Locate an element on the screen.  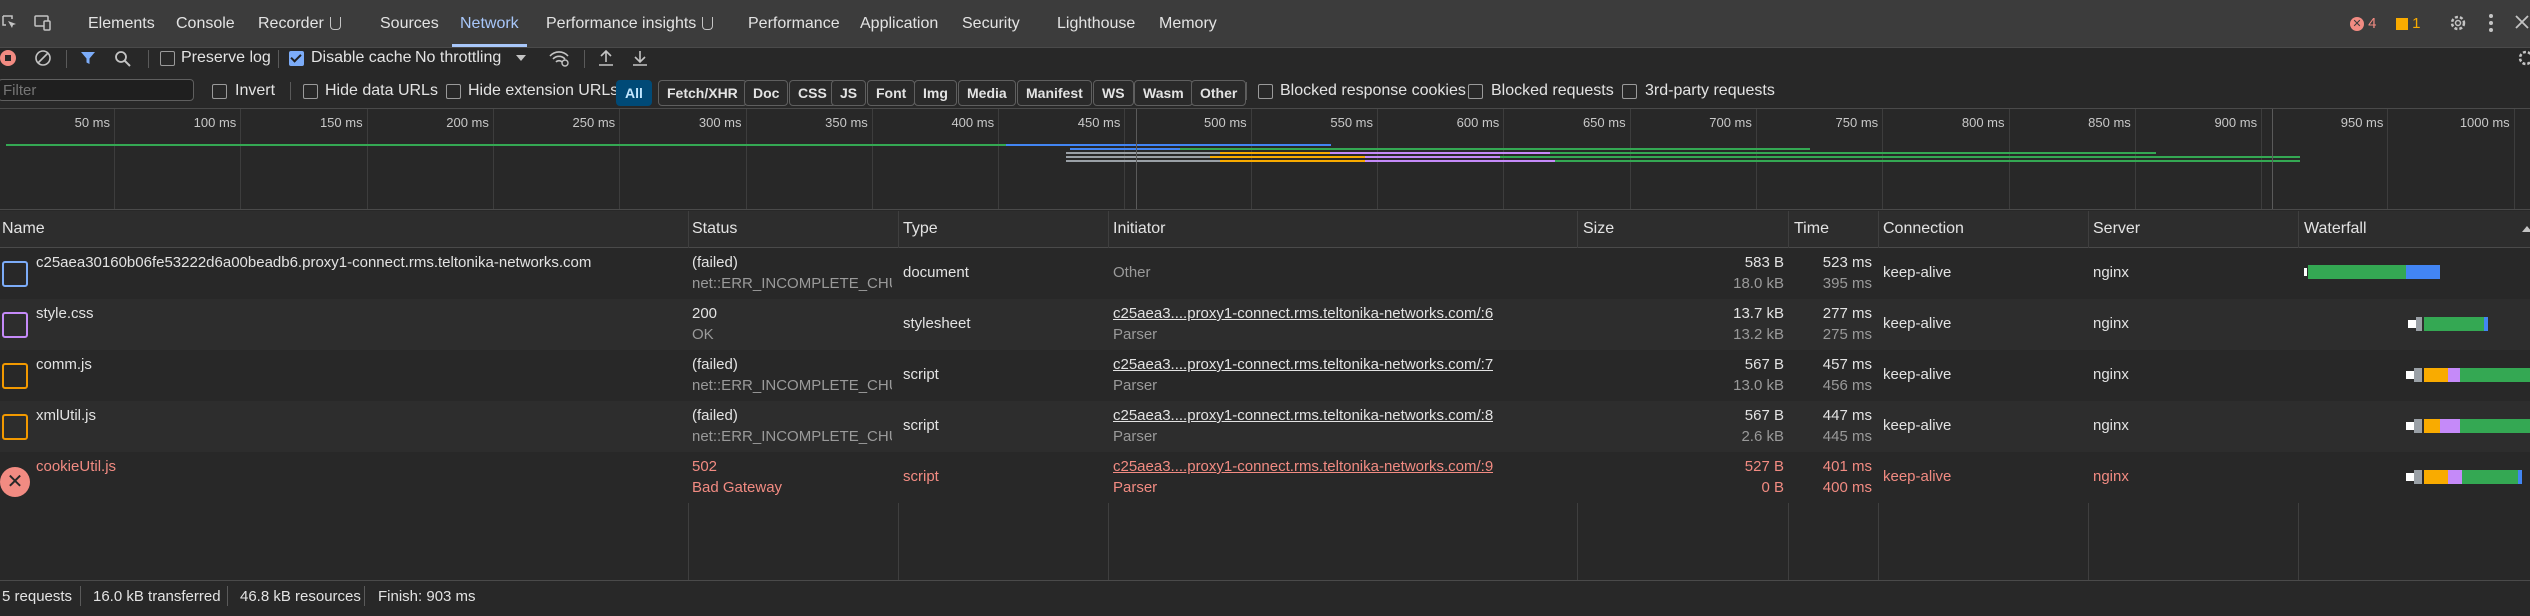
filter-chip-manifest: Manifest is located at coordinates (1054, 93).